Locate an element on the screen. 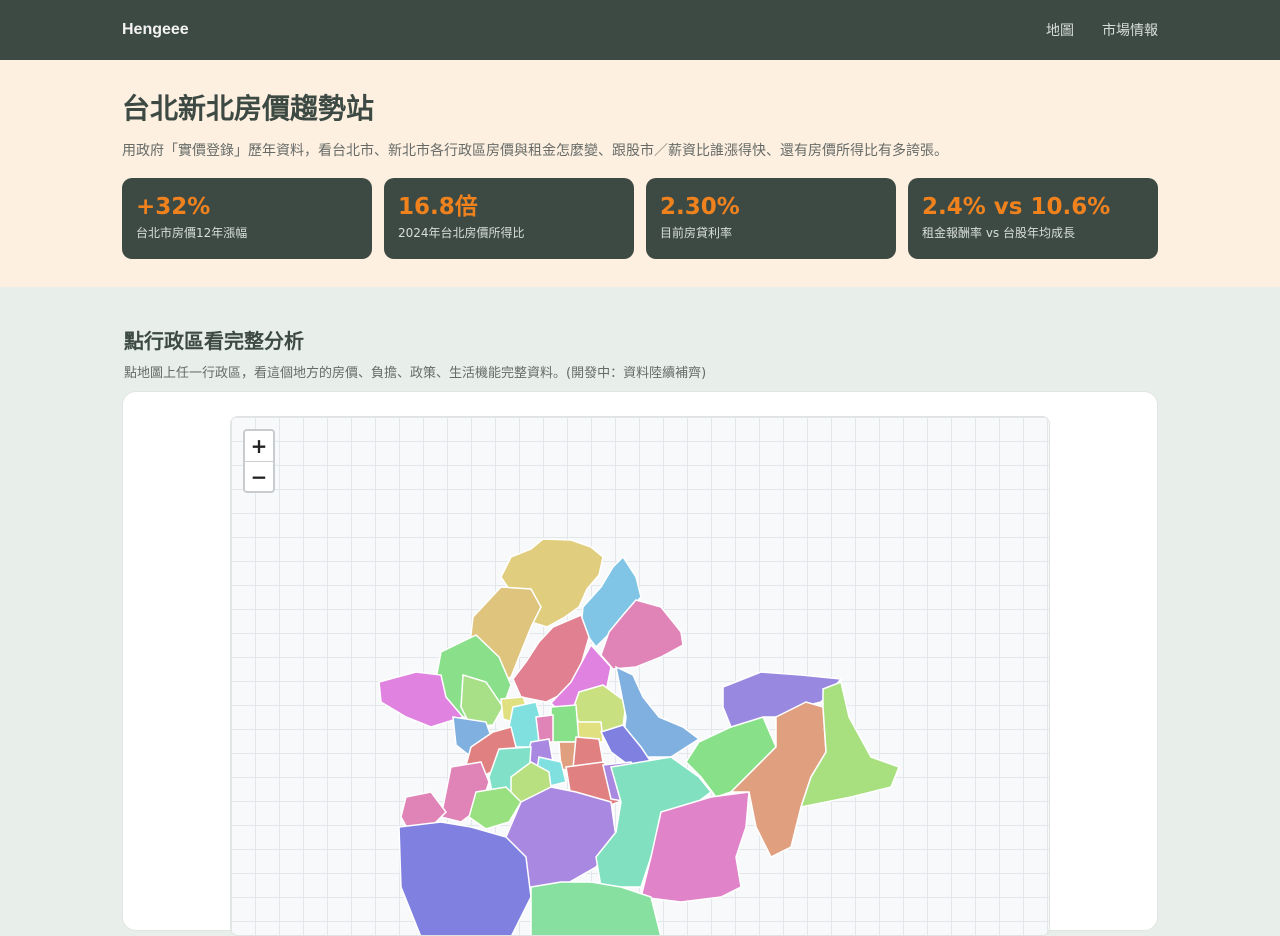 This screenshot has height=936, width=1280. stat-card-price-income-ratio: 16.8倍 2024年台北房價所得比 is located at coordinates (509, 218).